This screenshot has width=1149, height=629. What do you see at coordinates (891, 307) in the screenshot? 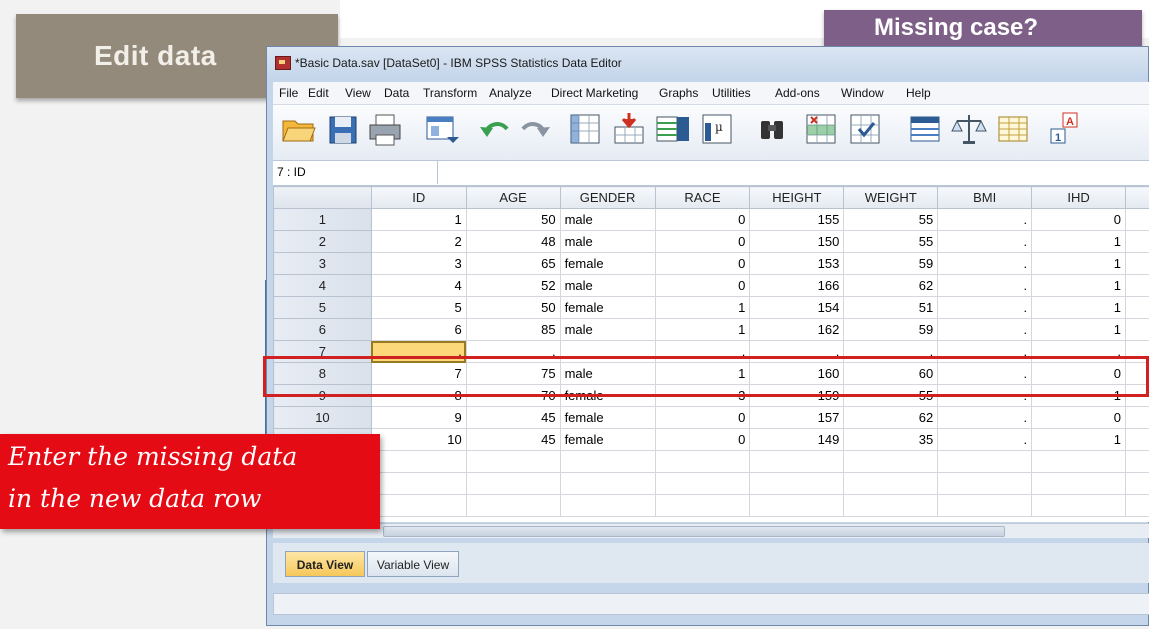
I see `cell-weight: 51` at bounding box center [891, 307].